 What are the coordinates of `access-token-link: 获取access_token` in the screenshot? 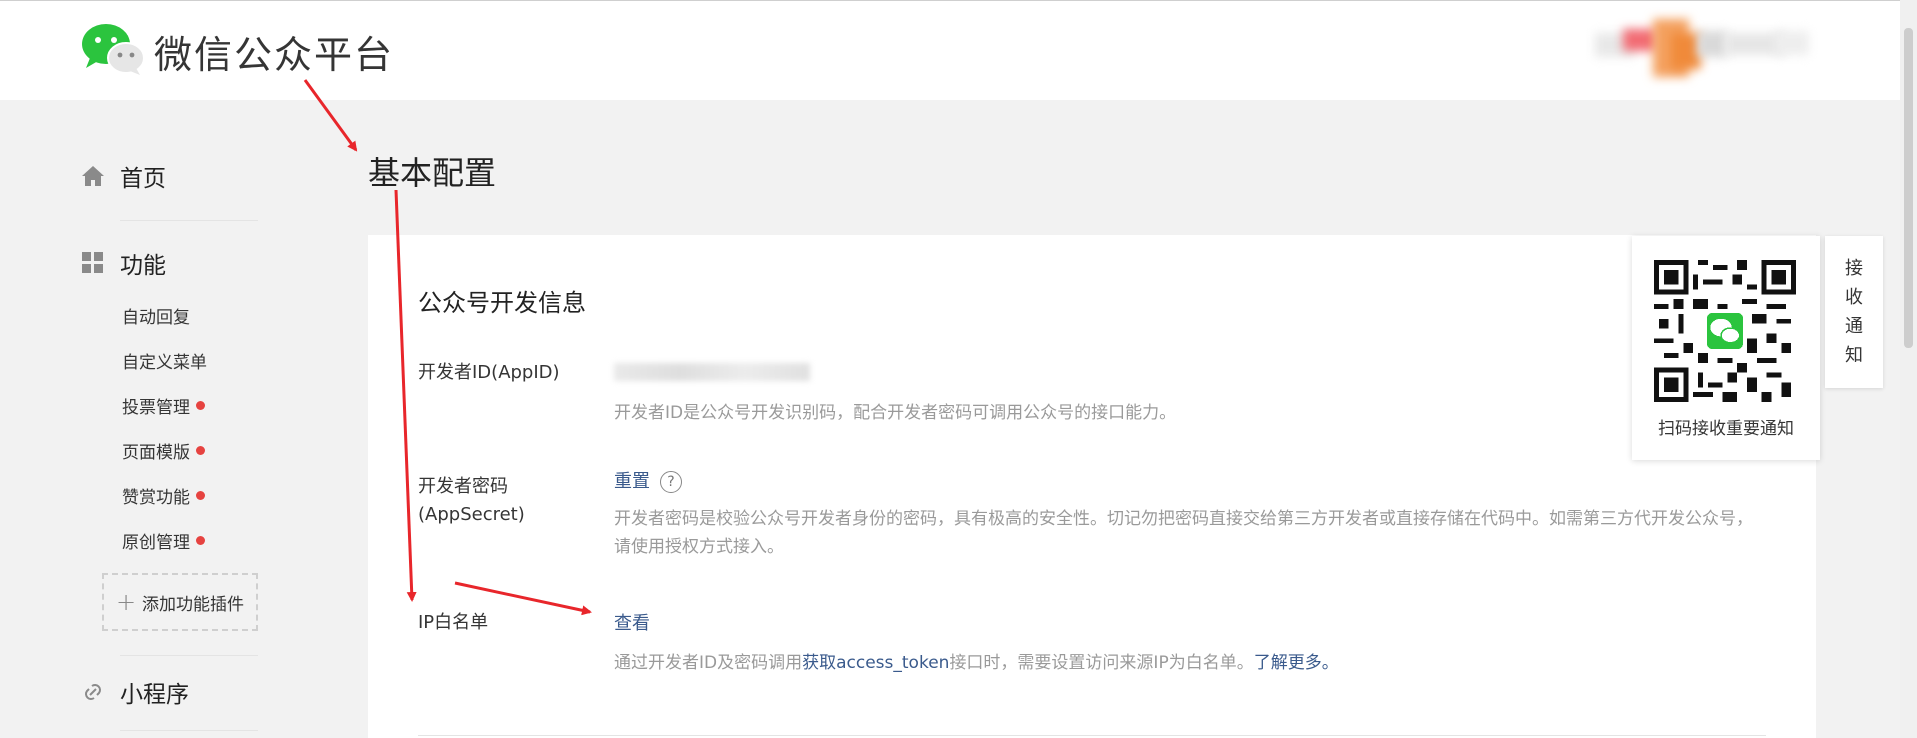 It's located at (875, 663).